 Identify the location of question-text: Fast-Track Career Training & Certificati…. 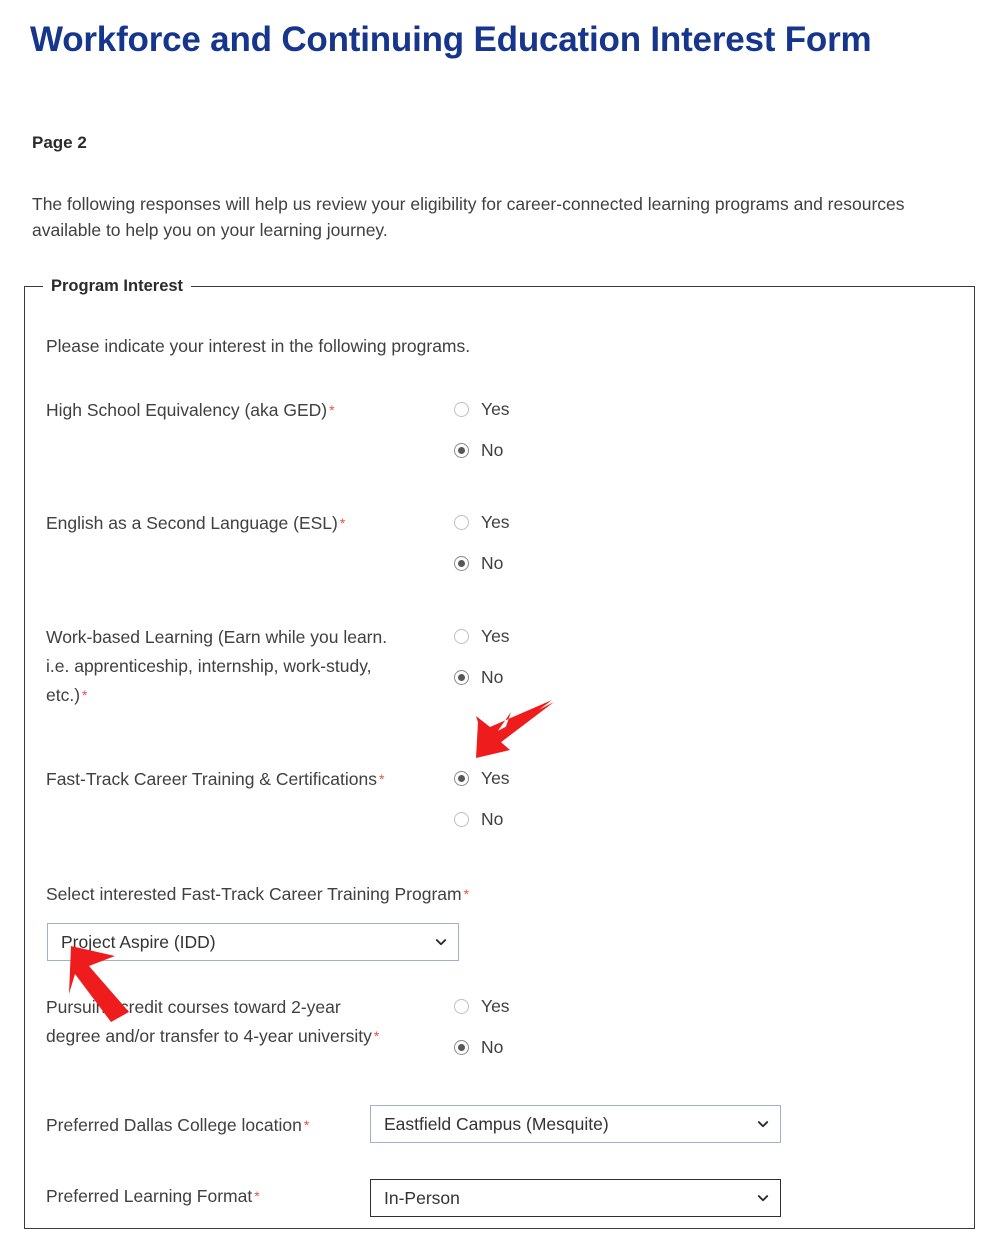
(211, 779).